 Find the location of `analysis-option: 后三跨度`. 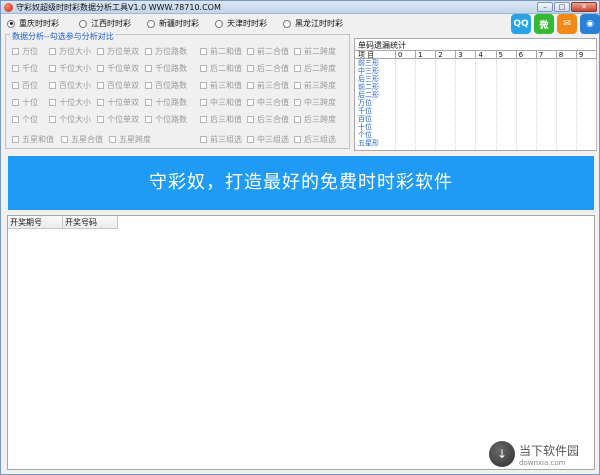

analysis-option: 后三跨度 is located at coordinates (315, 119).